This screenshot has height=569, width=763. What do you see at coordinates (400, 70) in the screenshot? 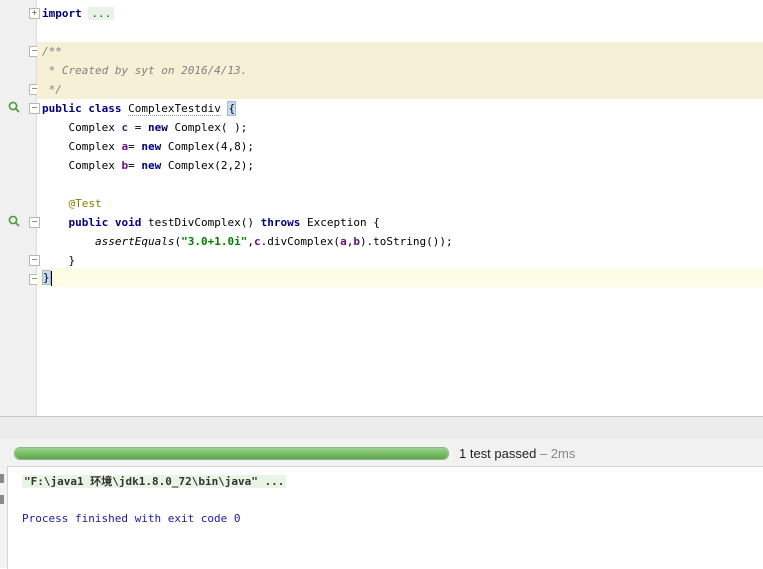
I see `code-line: * Created by syt on 2016/4/13.` at bounding box center [400, 70].